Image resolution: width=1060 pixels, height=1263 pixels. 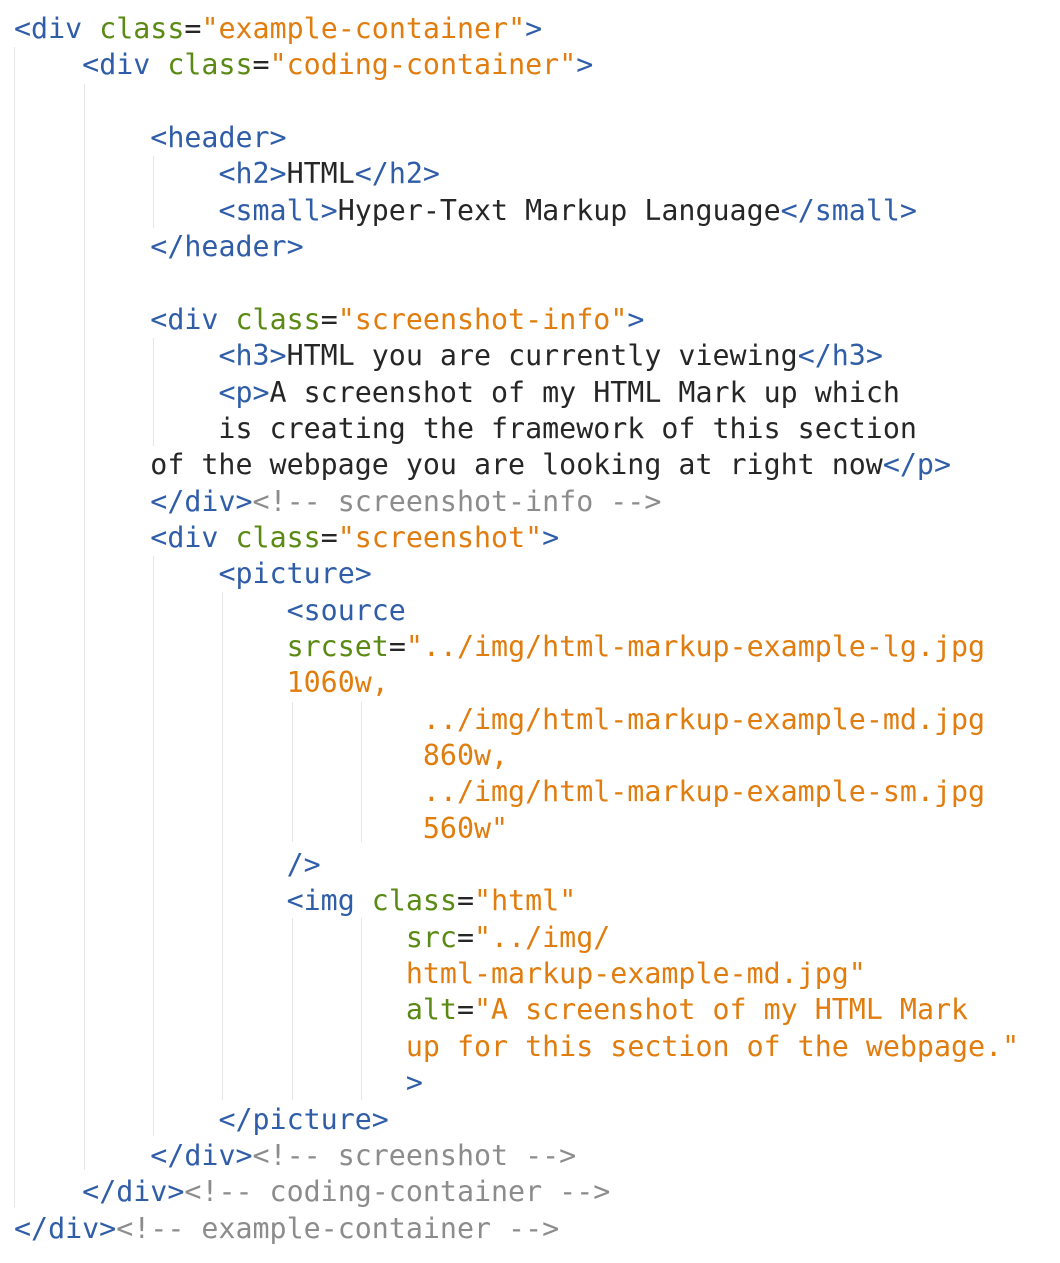 What do you see at coordinates (244, 392) in the screenshot?
I see `html-tag: <p>` at bounding box center [244, 392].